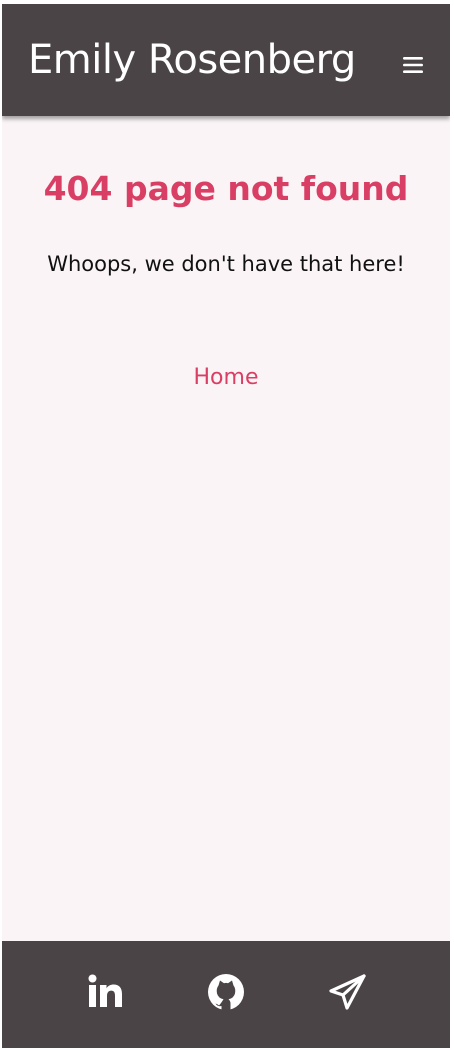 Image resolution: width=454 pixels, height=1052 pixels. Describe the element at coordinates (192, 60) in the screenshot. I see `site-title: Emily Rosenberg` at that location.